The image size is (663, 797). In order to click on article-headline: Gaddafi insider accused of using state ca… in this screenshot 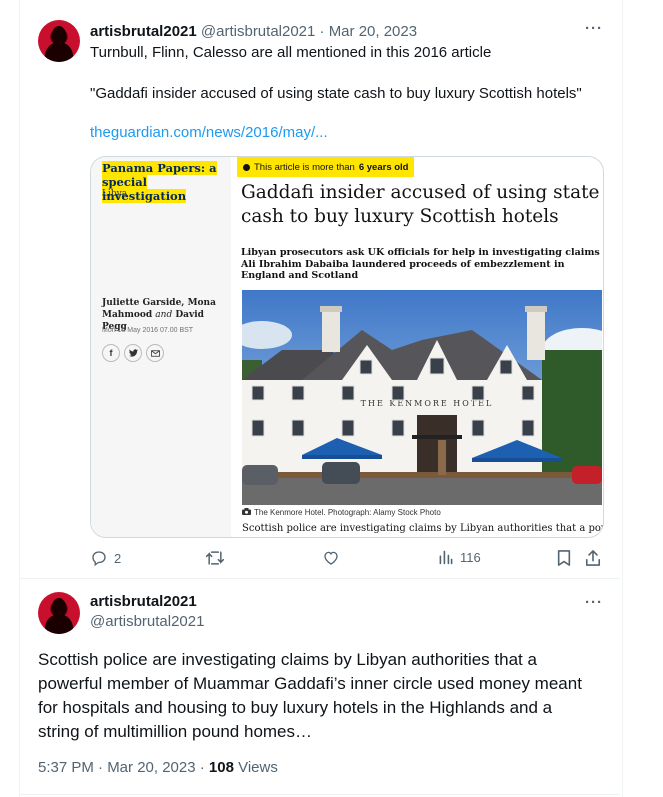, I will do `click(421, 205)`.